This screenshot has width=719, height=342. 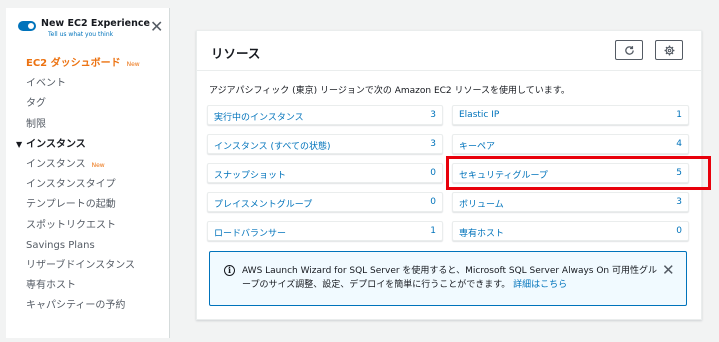 What do you see at coordinates (76, 306) in the screenshot?
I see `sidebar-item-label: キャパシティーの予約` at bounding box center [76, 306].